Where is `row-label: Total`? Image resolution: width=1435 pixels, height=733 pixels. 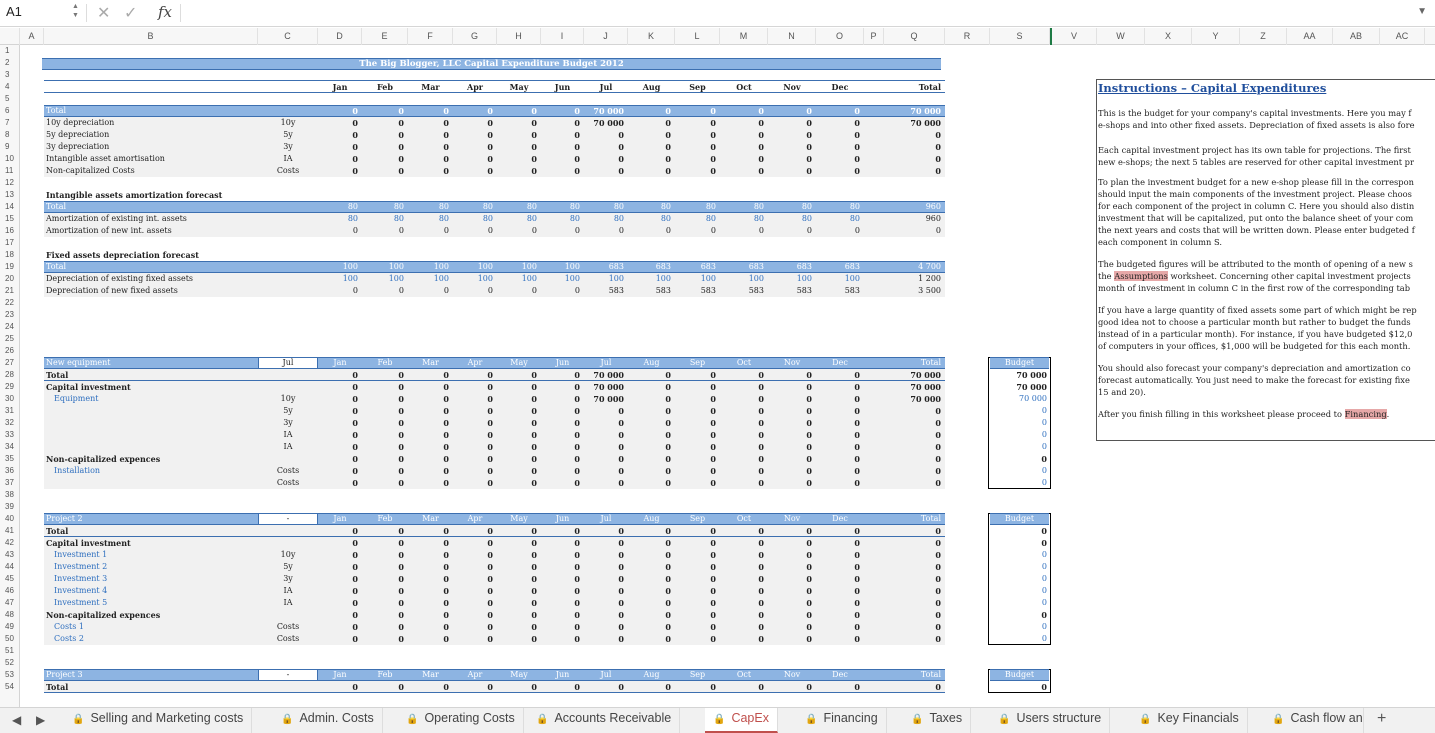 row-label: Total is located at coordinates (151, 207).